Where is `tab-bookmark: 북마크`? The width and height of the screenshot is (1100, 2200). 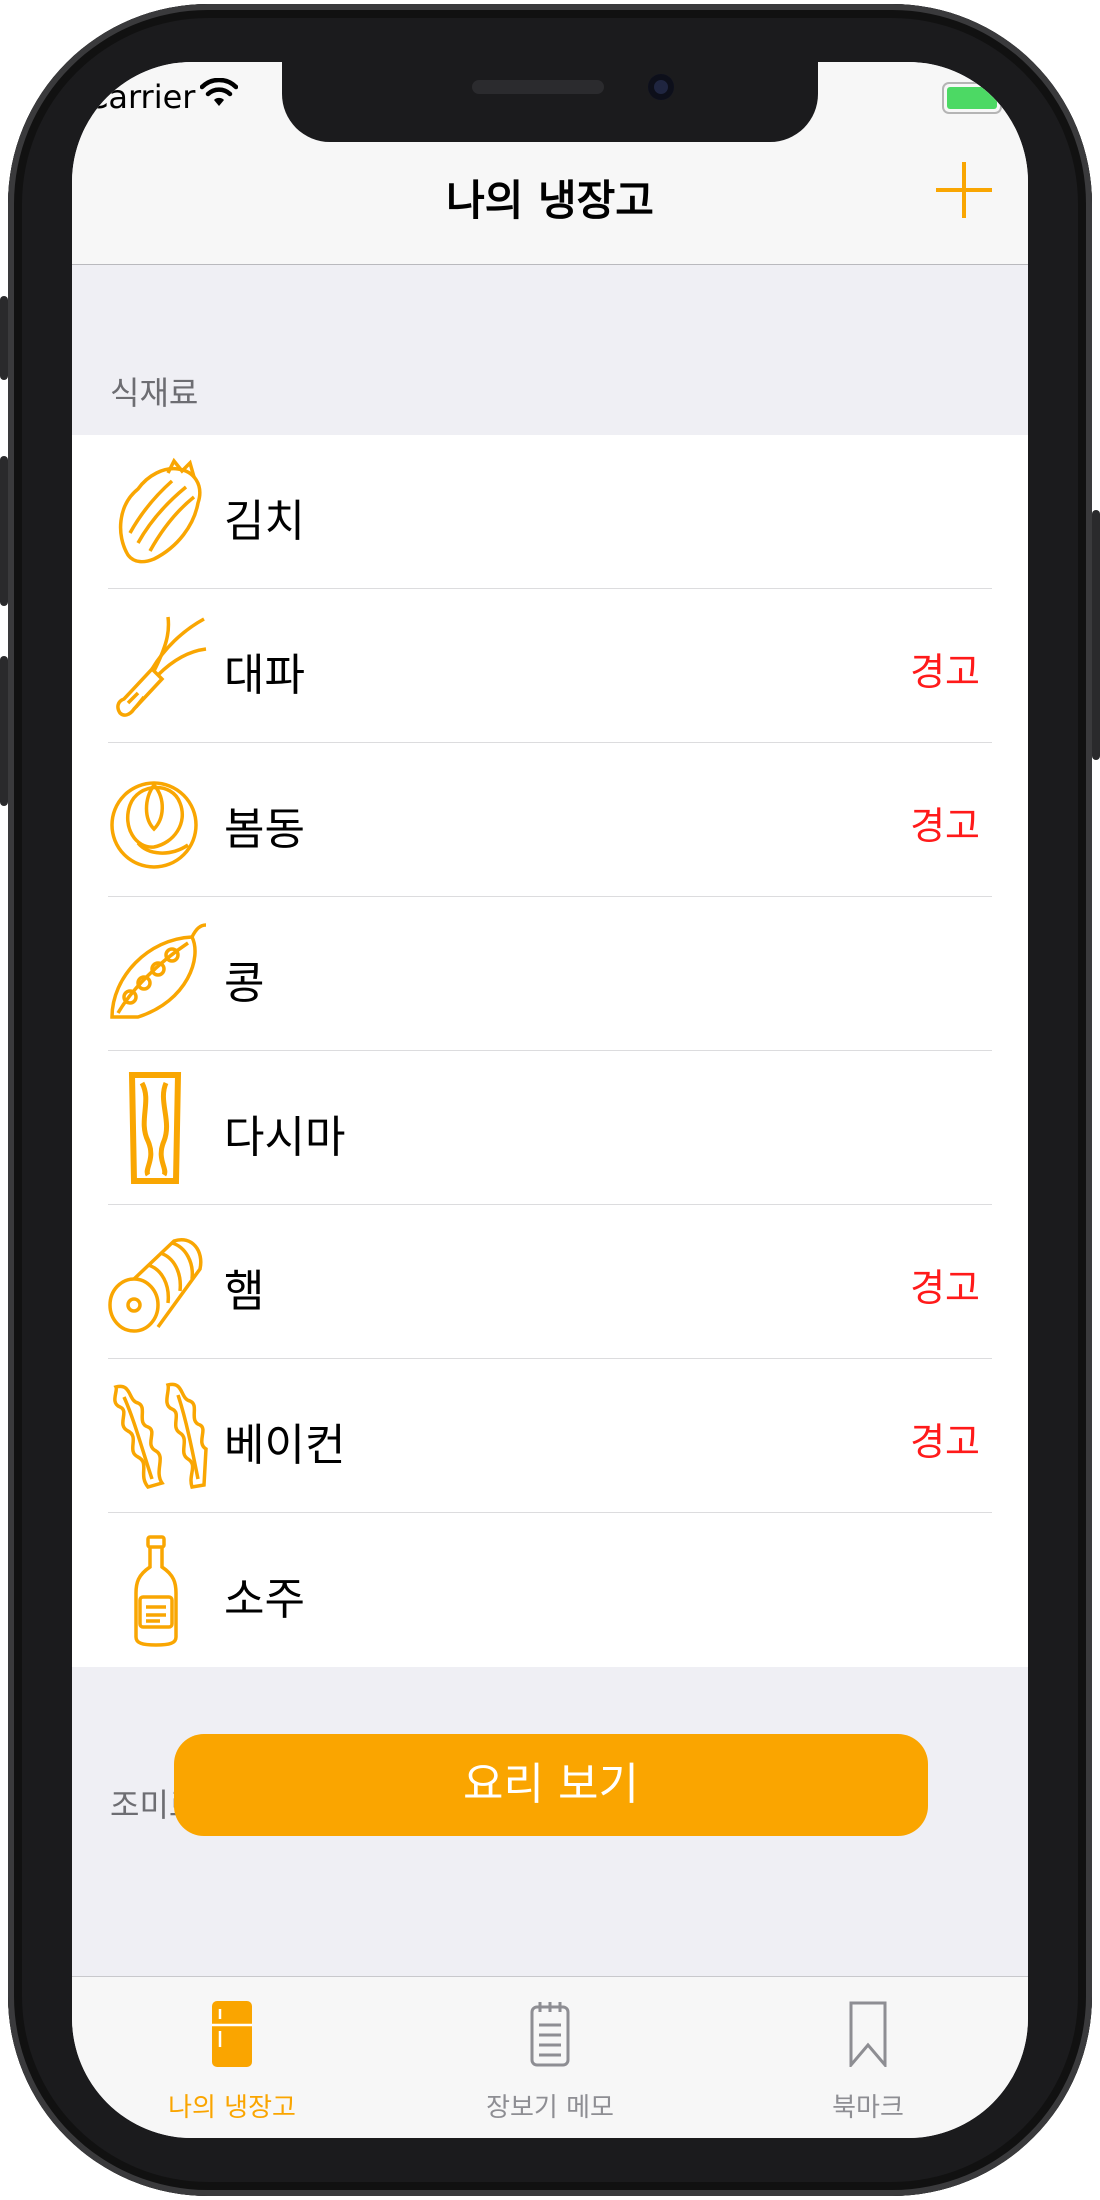
tab-bookmark: 북마크 is located at coordinates (868, 2057).